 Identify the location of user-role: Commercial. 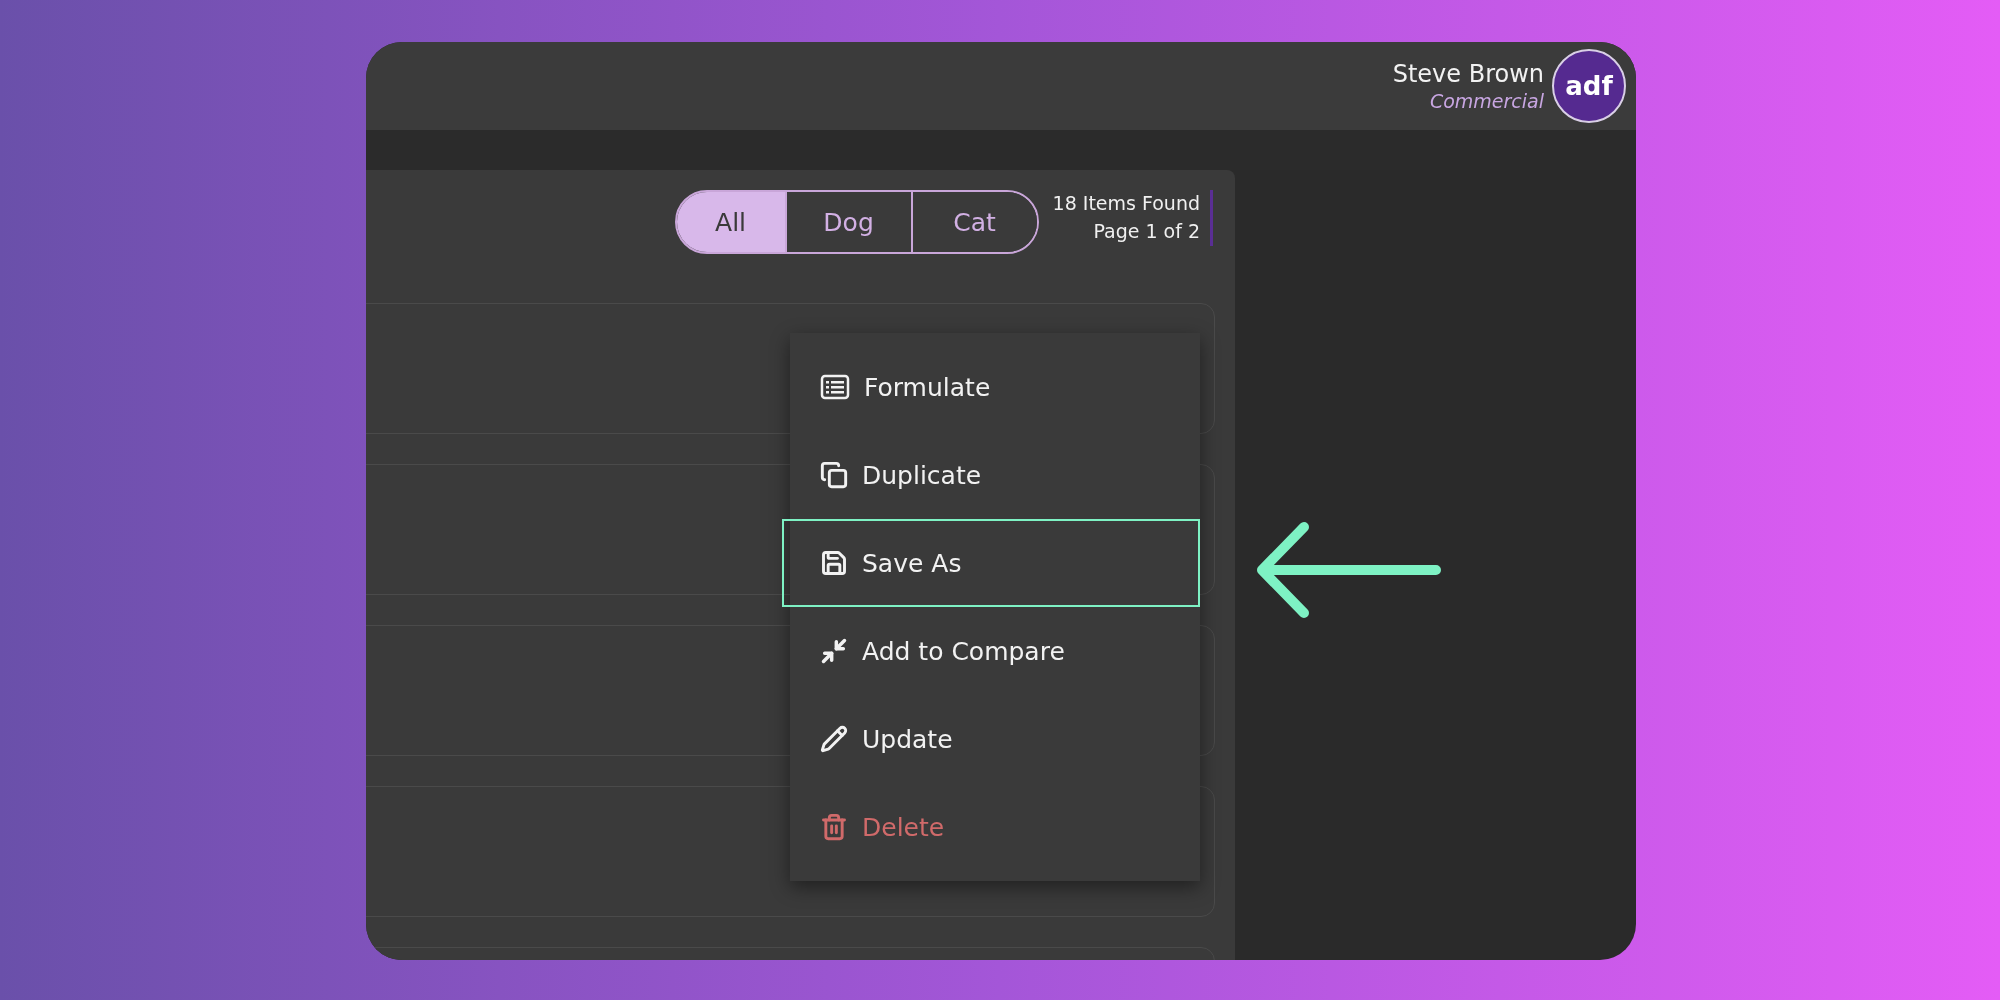
(1486, 101).